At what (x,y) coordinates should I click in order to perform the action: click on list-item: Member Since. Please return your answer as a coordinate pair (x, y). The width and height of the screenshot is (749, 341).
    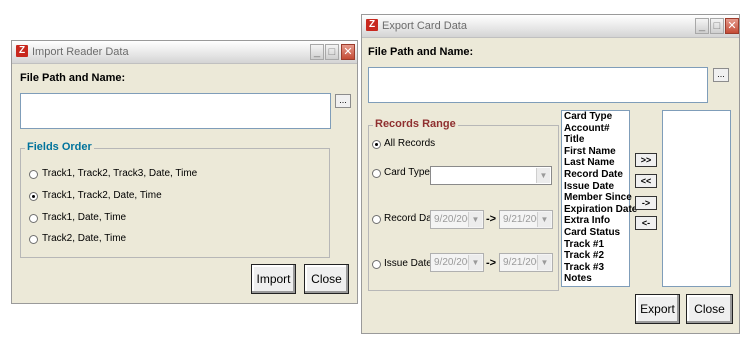
    Looking at the image, I should click on (597, 198).